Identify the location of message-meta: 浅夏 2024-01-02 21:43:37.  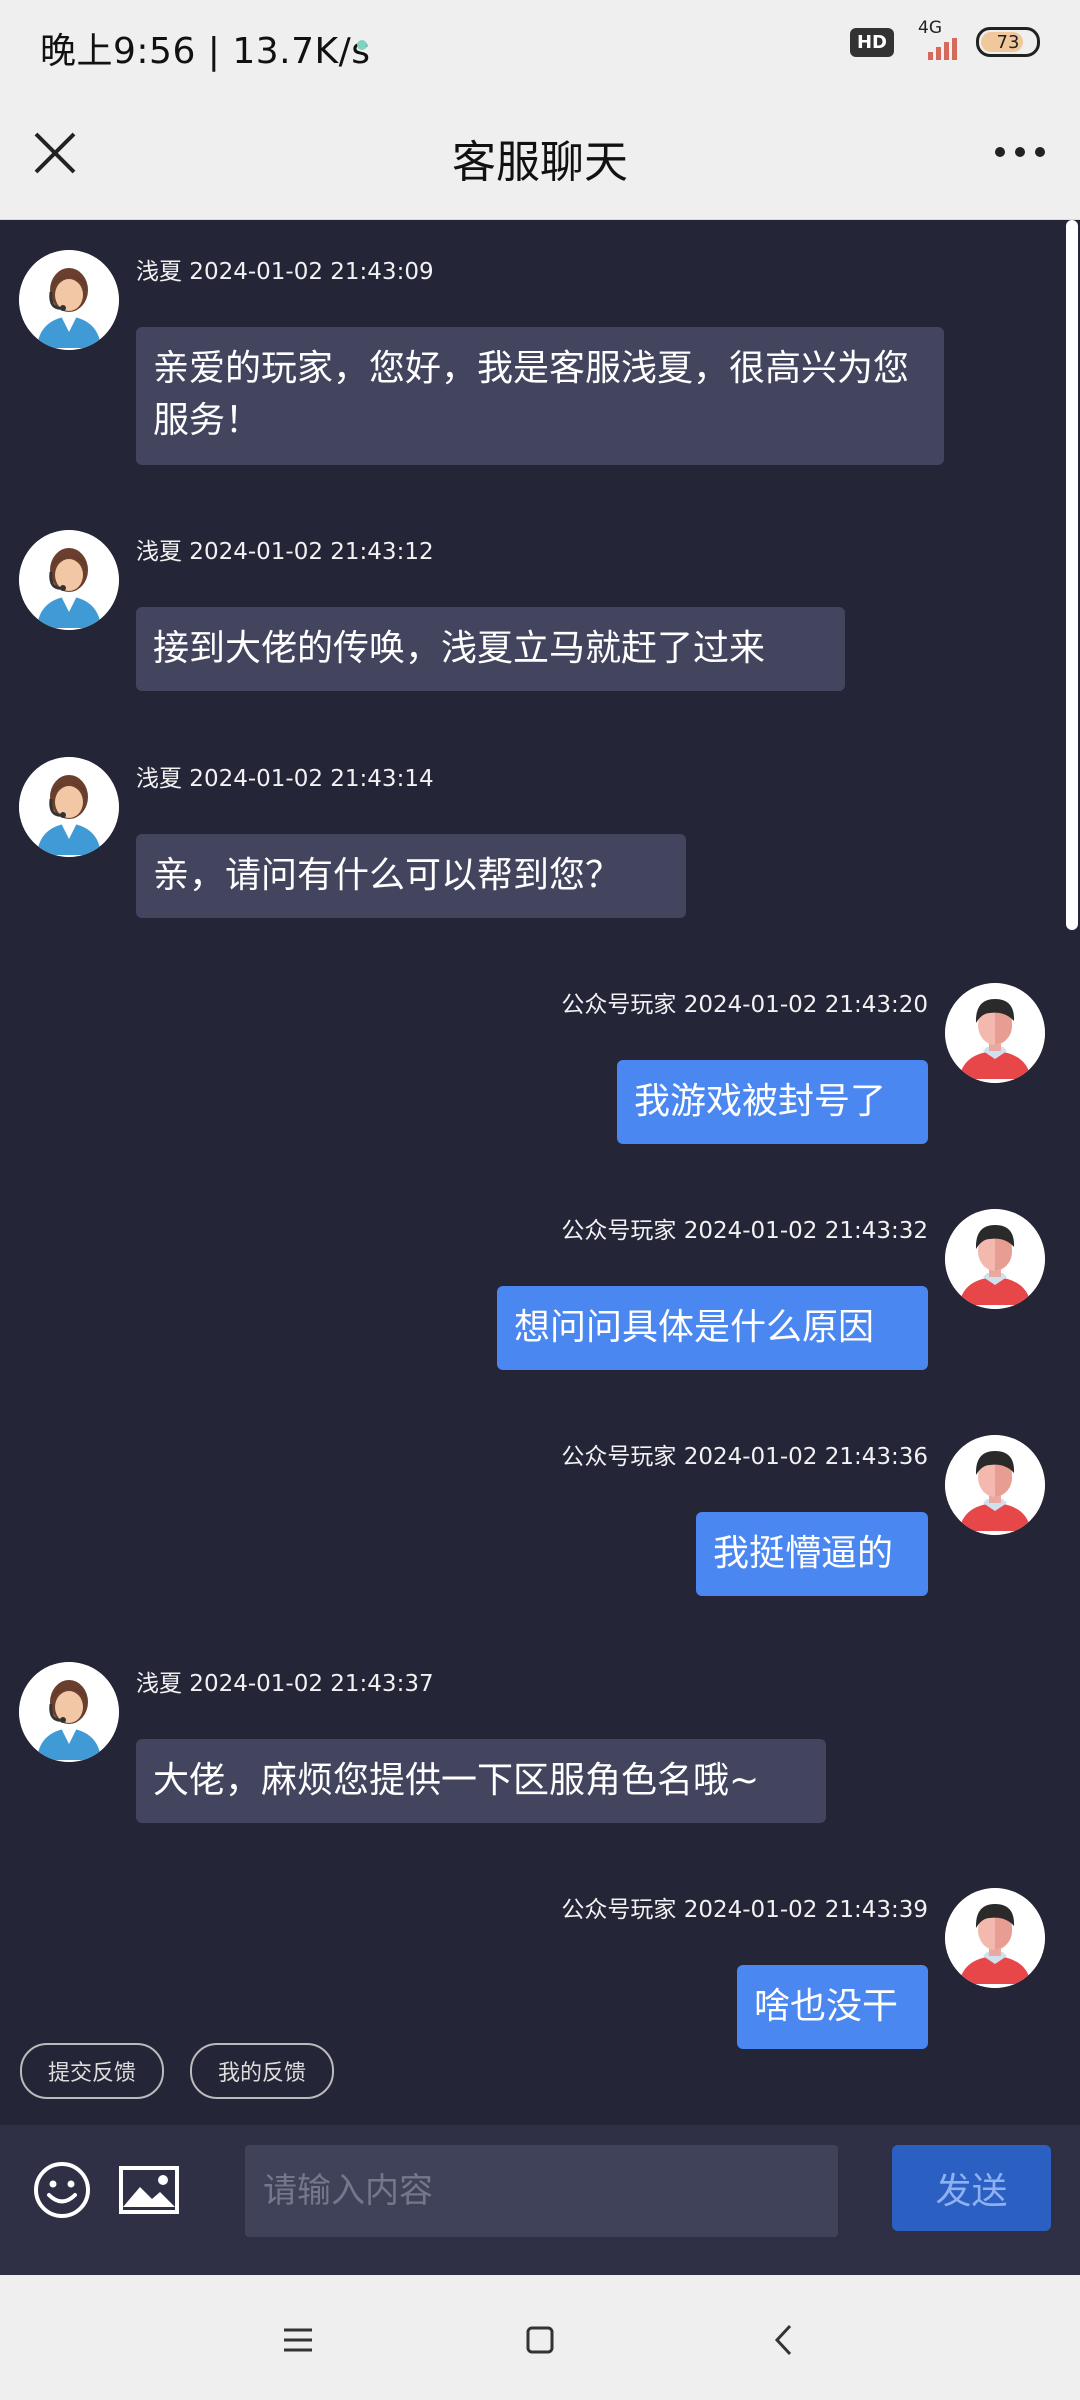
(285, 1681).